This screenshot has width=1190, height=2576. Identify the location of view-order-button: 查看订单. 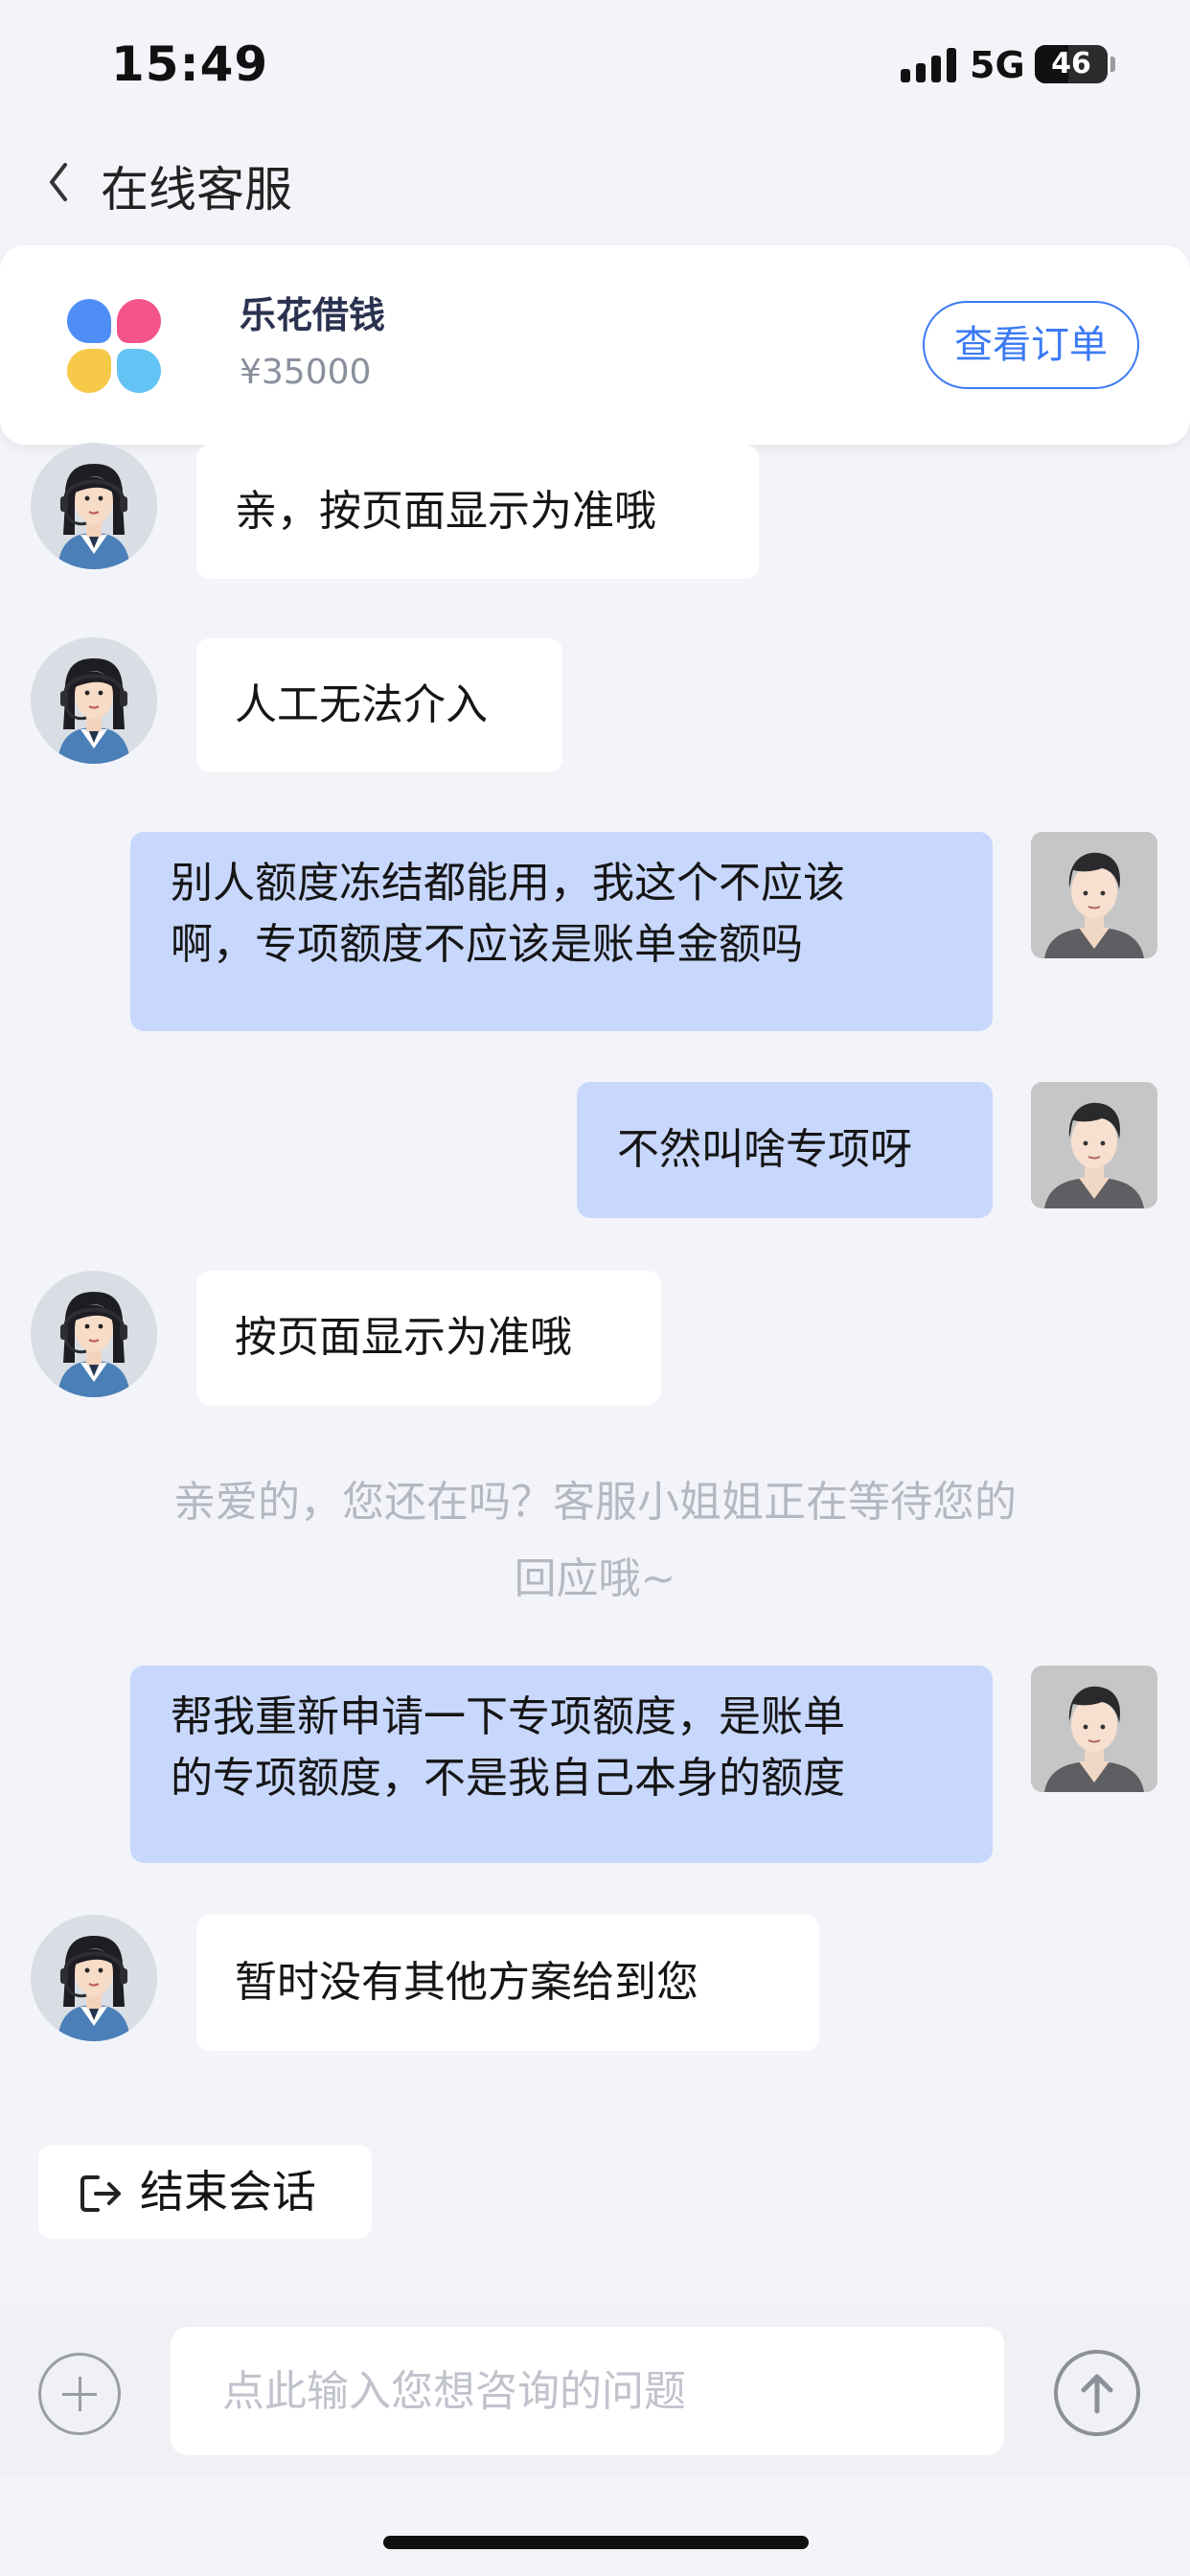
(1031, 345).